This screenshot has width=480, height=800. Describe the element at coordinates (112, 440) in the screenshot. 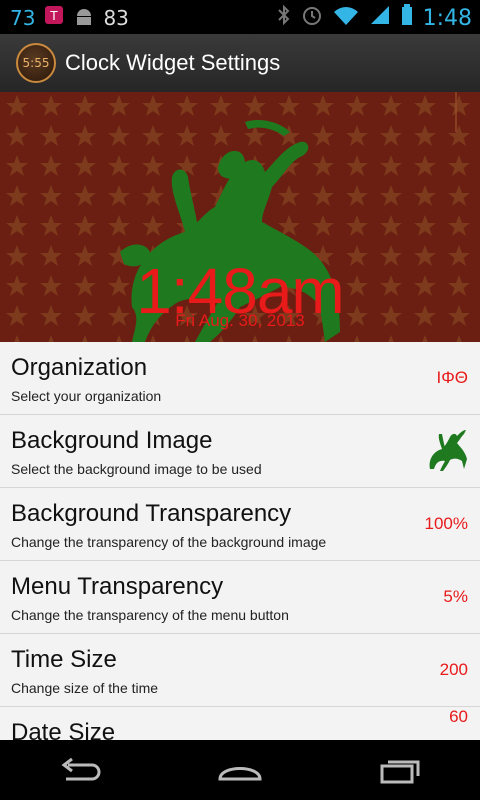

I see `setting-title: Background Image` at that location.